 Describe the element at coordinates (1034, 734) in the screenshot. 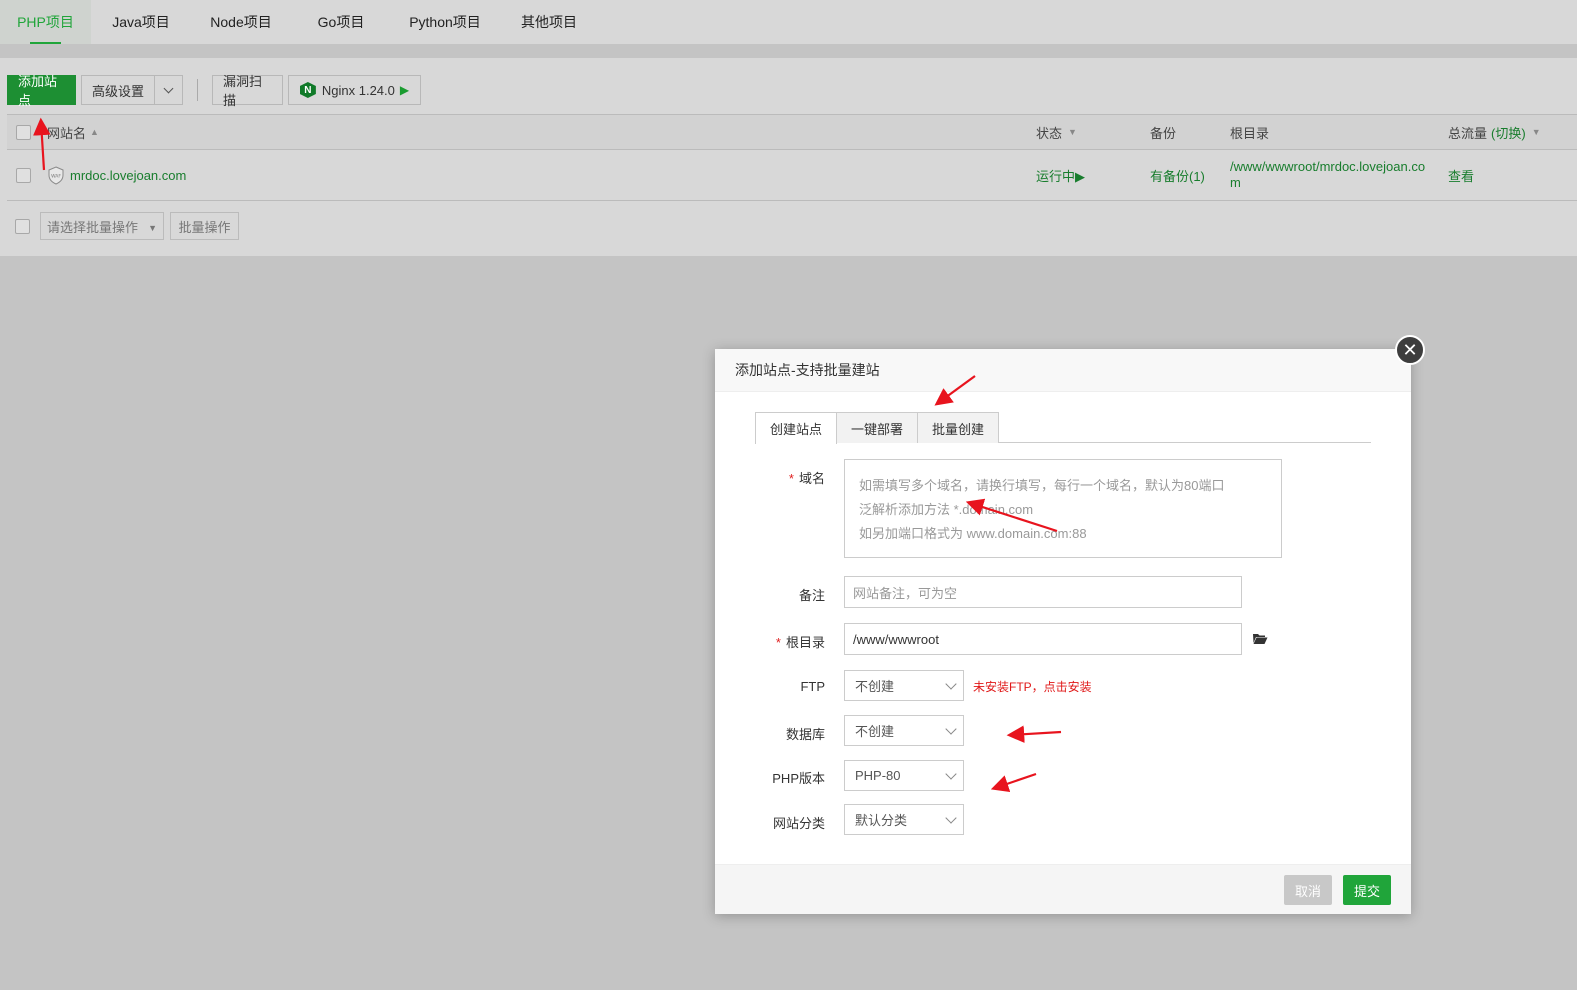

I see `arrow-database` at that location.